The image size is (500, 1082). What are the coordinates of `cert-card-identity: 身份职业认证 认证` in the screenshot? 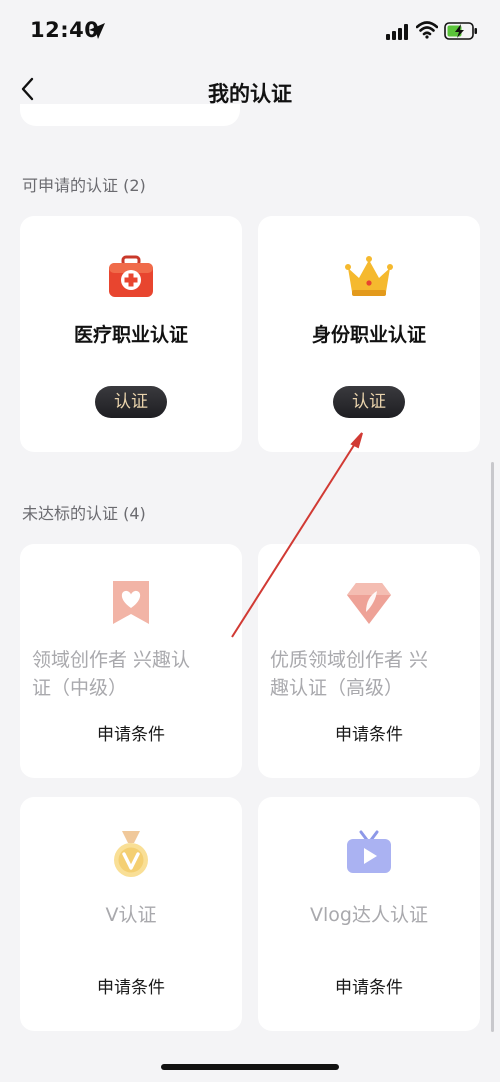 It's located at (369, 334).